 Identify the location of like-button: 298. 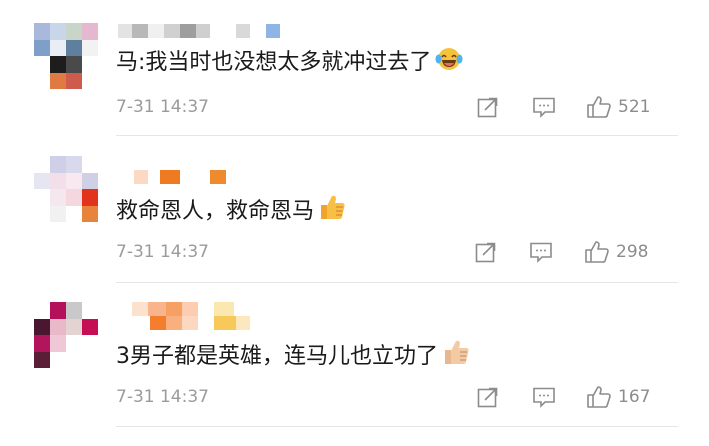
(616, 252).